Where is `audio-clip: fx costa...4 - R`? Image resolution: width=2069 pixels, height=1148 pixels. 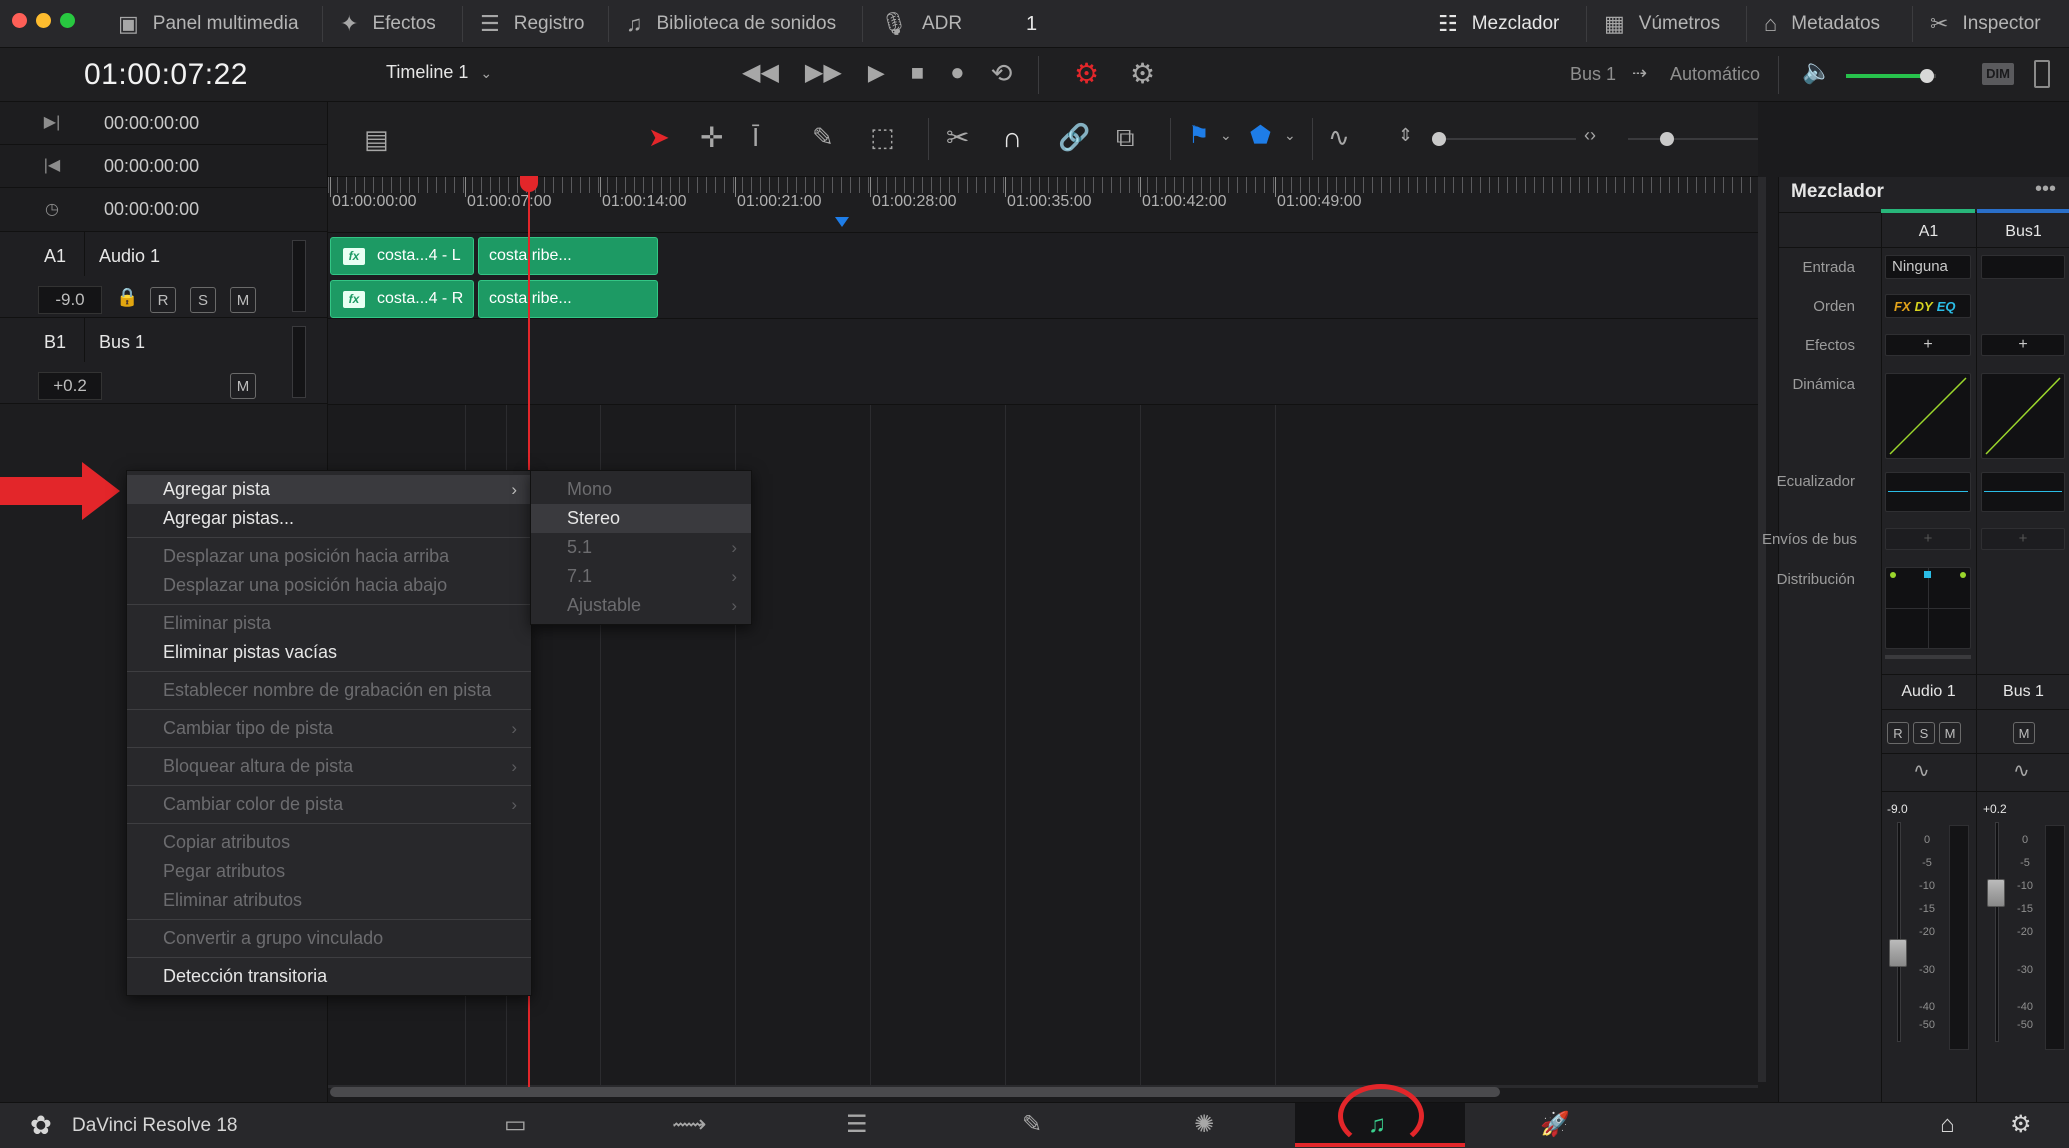
audio-clip: fx costa...4 - R is located at coordinates (402, 299).